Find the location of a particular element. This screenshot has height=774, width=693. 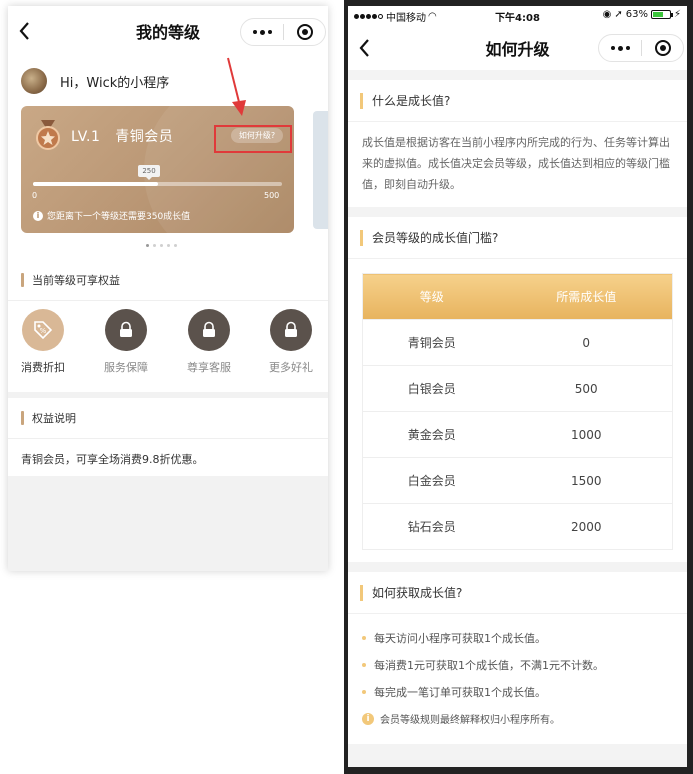

progress-min: 0 is located at coordinates (35, 195).